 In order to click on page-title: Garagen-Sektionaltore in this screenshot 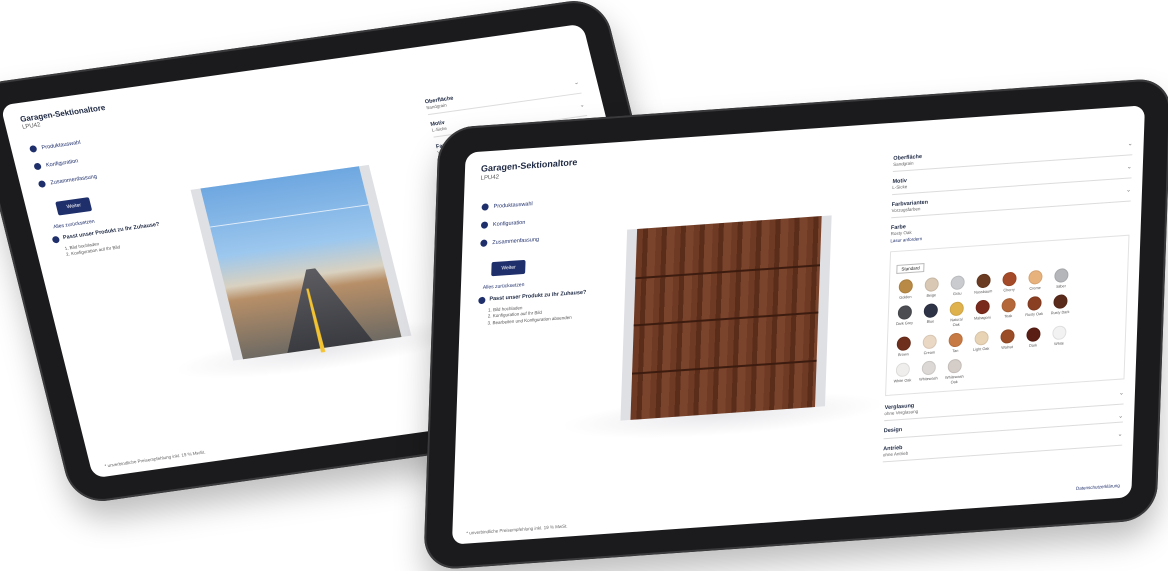, I will do `click(63, 113)`.